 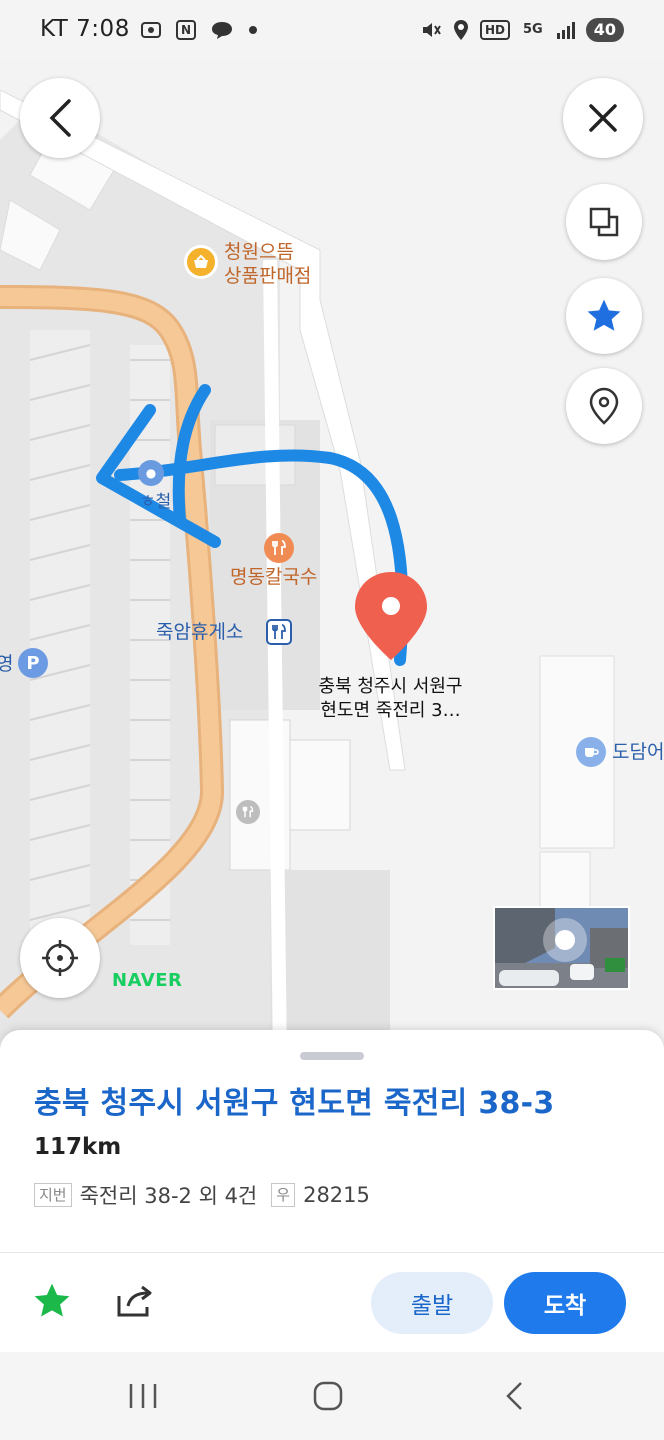 What do you see at coordinates (604, 30) in the screenshot?
I see `battery-icon: 40` at bounding box center [604, 30].